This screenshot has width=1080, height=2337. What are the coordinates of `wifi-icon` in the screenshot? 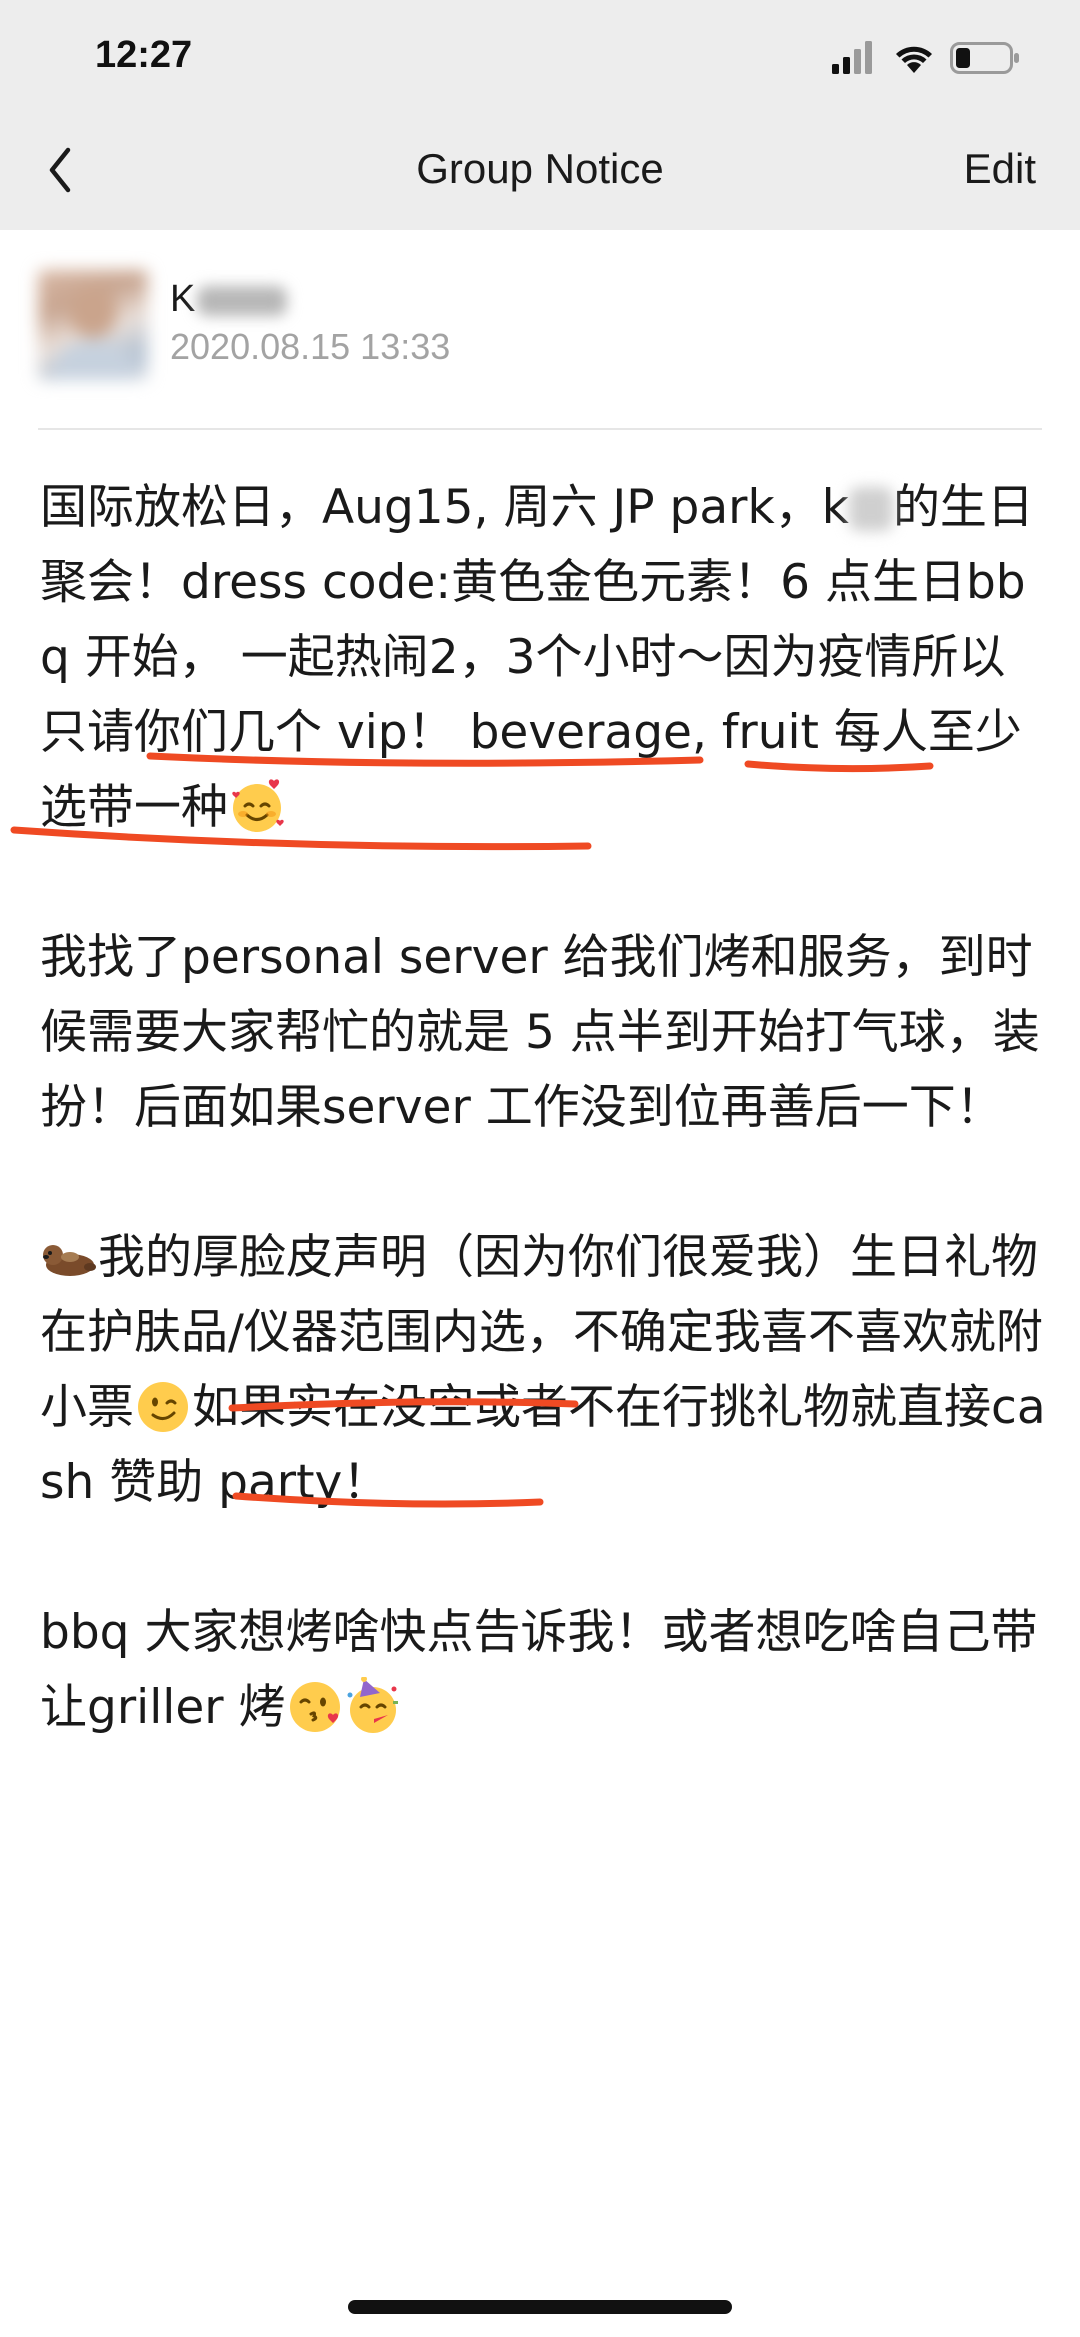 It's located at (914, 59).